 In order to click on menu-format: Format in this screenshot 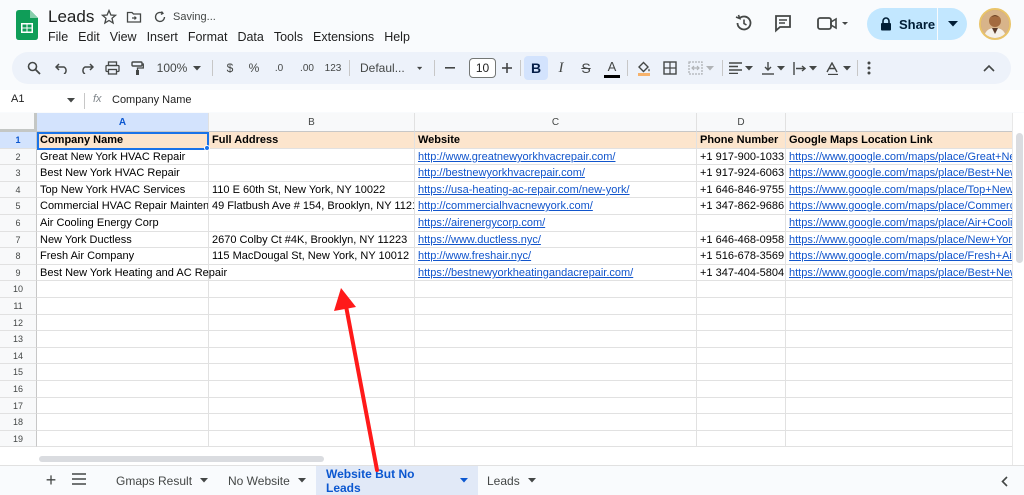, I will do `click(210, 37)`.